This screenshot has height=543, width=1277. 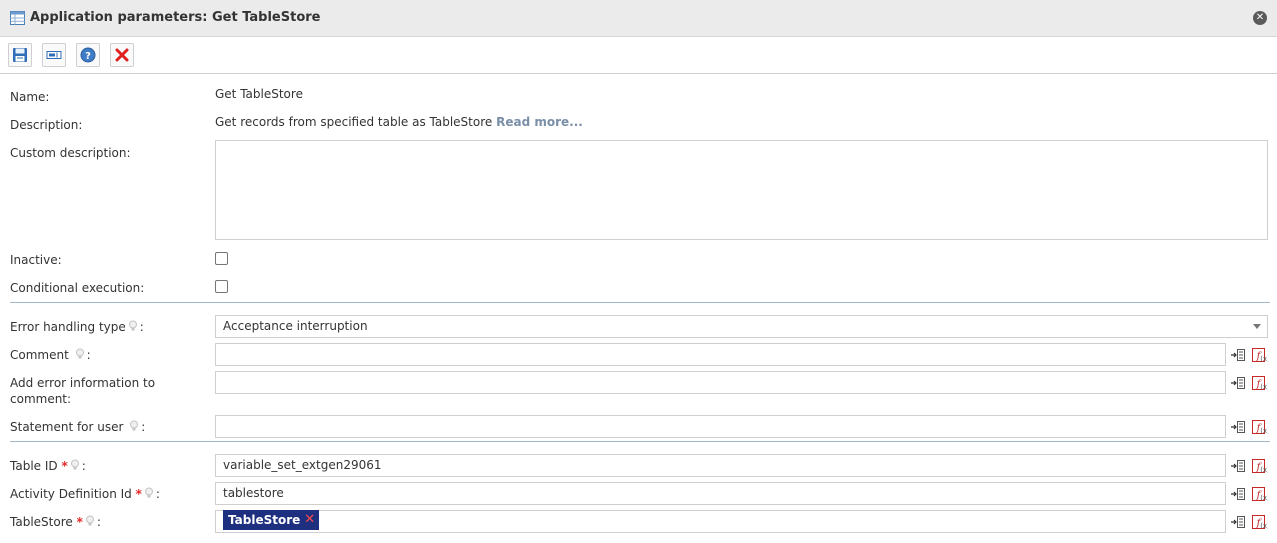 I want to click on toolbar: ?, so click(x=638, y=55).